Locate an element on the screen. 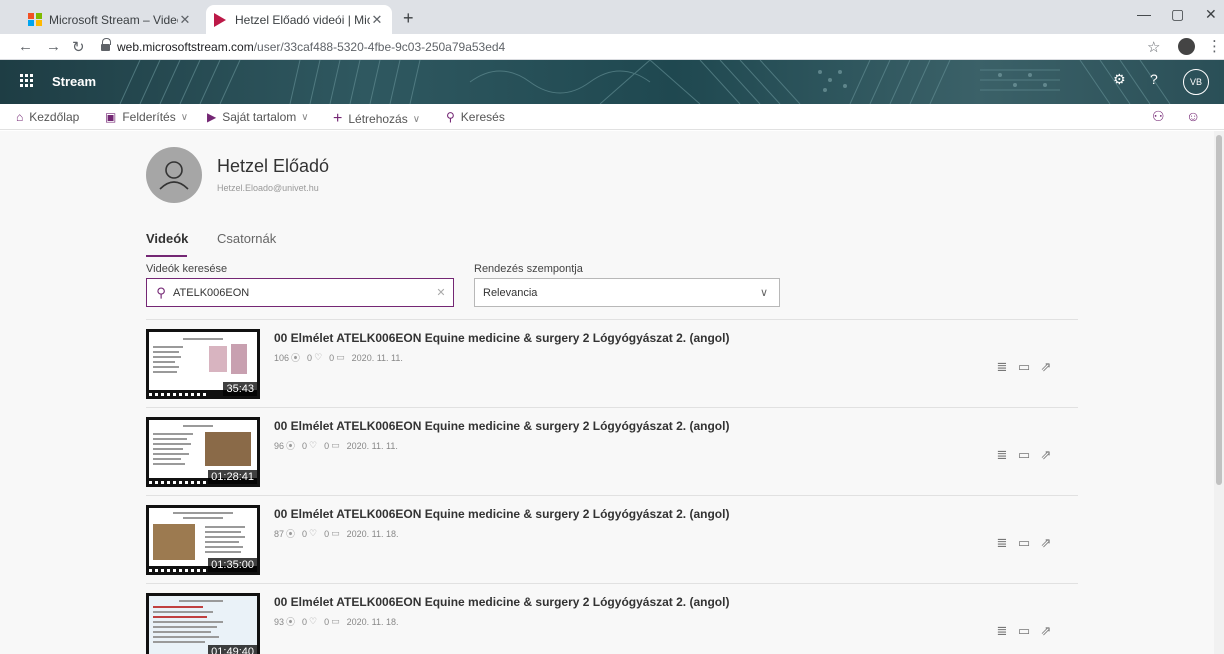 This screenshot has height=654, width=1224. bookmark-star-icon: ☆ is located at coordinates (1153, 47).